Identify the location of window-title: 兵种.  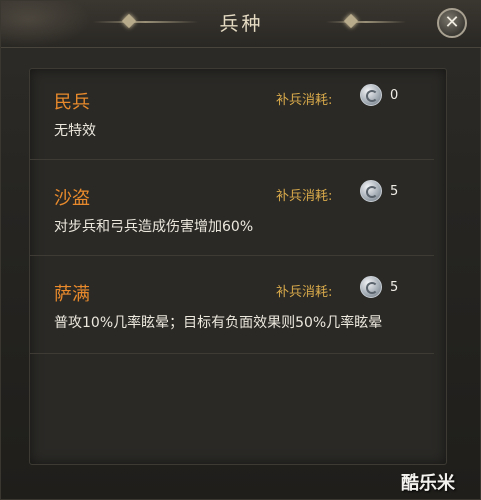
(241, 24).